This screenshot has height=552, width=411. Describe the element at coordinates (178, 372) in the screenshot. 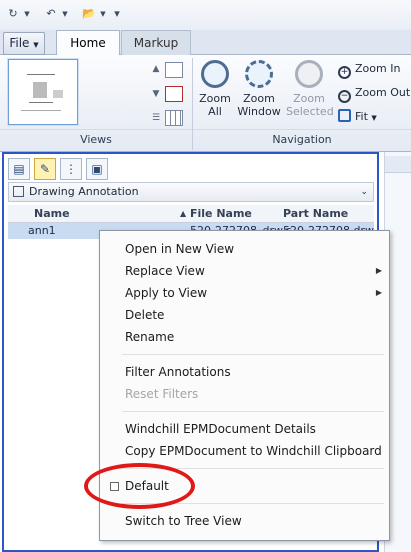

I see `menu-item-filter-annotations: Filter Annotations` at that location.